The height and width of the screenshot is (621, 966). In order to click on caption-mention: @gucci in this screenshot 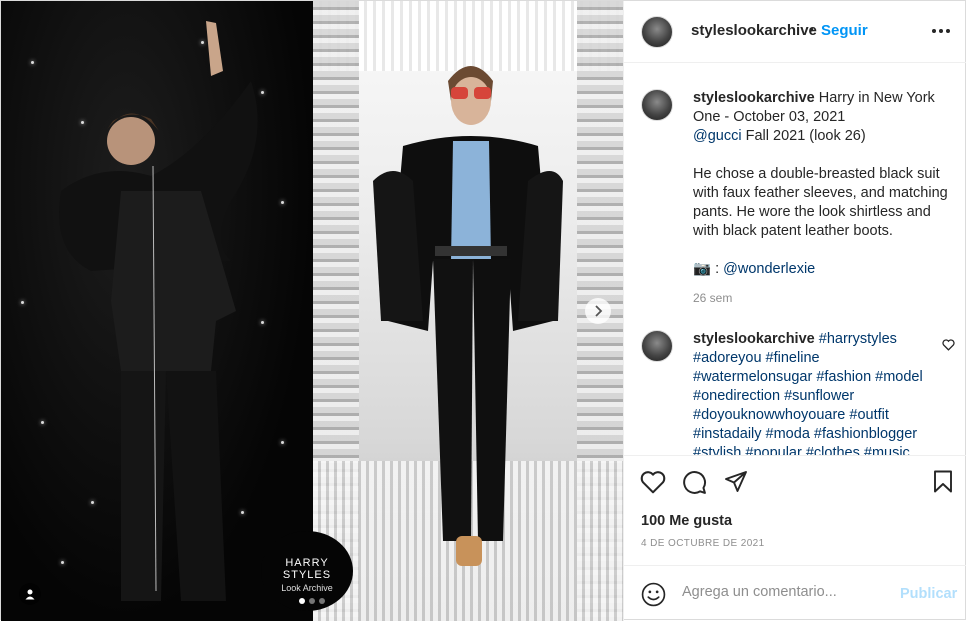, I will do `click(717, 136)`.